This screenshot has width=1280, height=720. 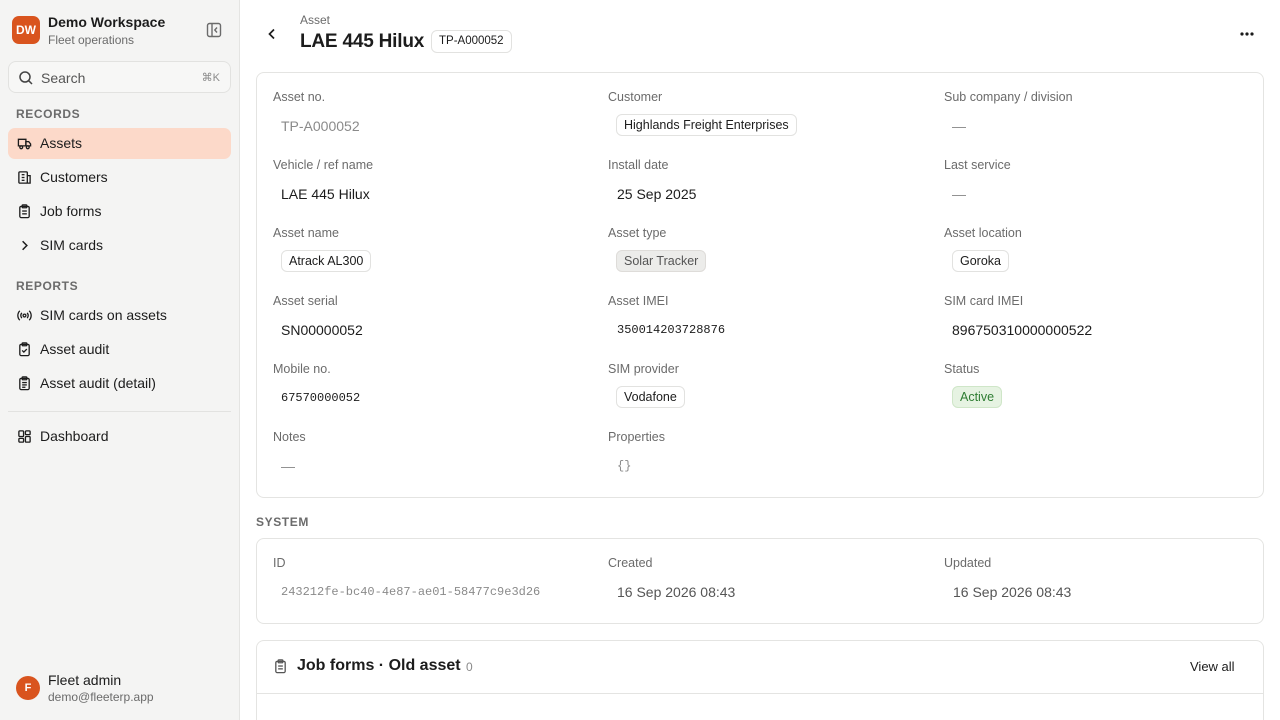 What do you see at coordinates (630, 563) in the screenshot?
I see `field-label-created: Created` at bounding box center [630, 563].